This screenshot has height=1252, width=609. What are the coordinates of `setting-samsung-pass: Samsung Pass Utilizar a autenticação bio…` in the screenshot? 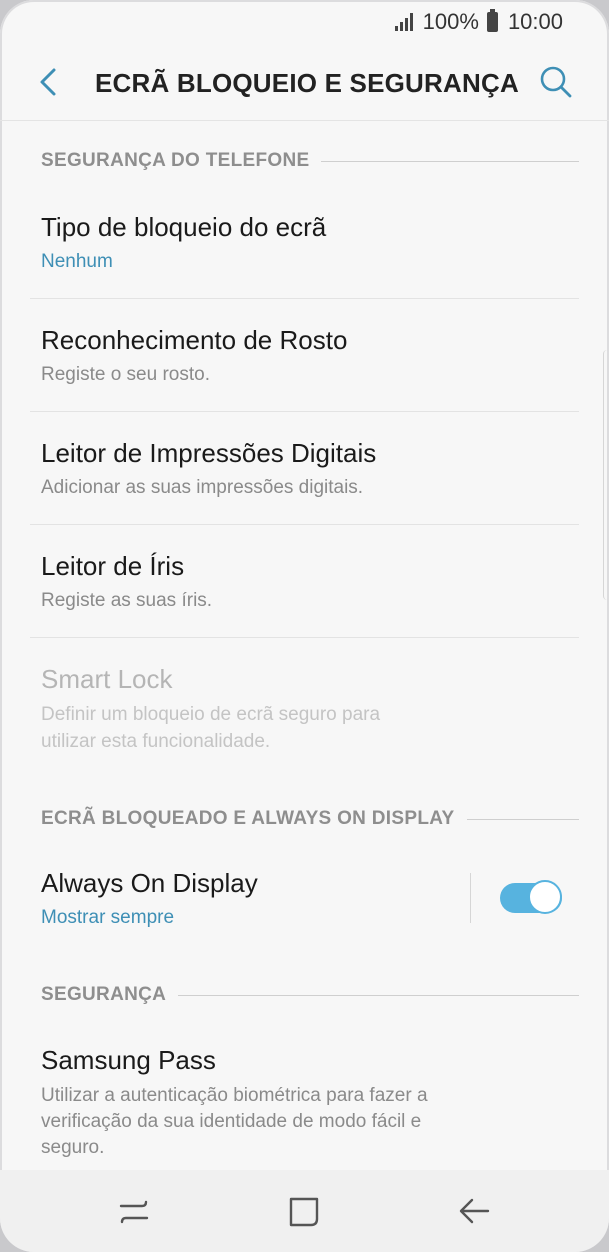 It's located at (304, 1098).